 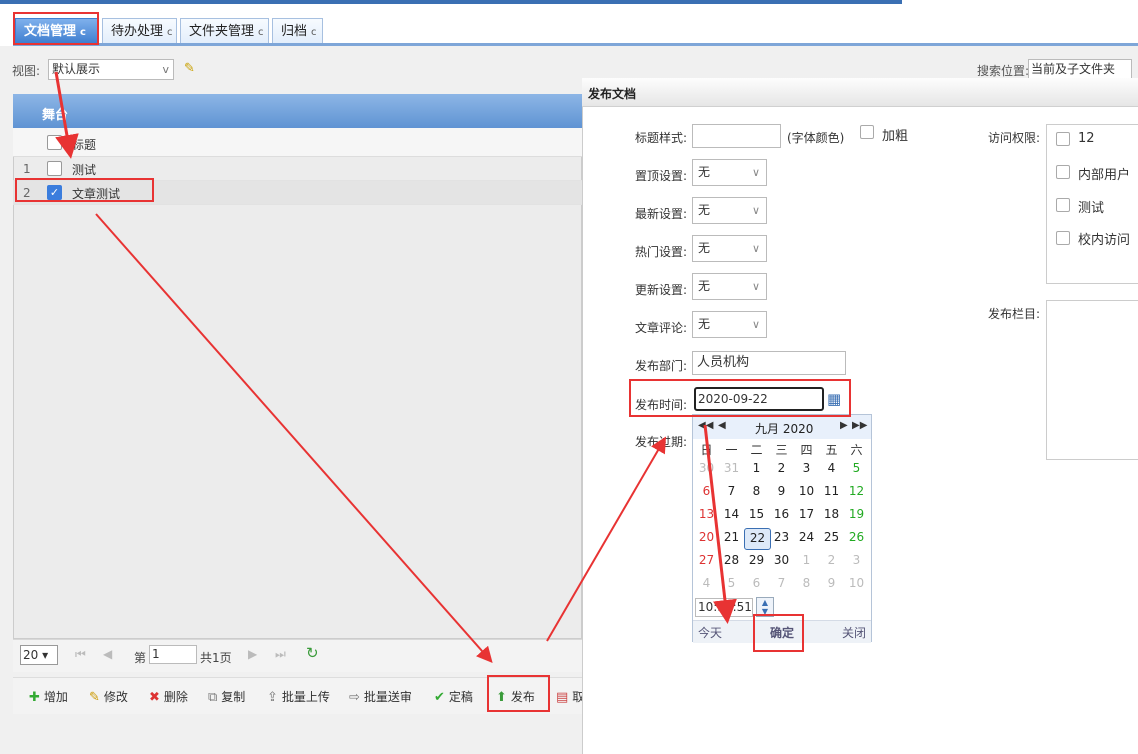 What do you see at coordinates (139, 30) in the screenshot?
I see `tab-pending: 待办处理 c` at bounding box center [139, 30].